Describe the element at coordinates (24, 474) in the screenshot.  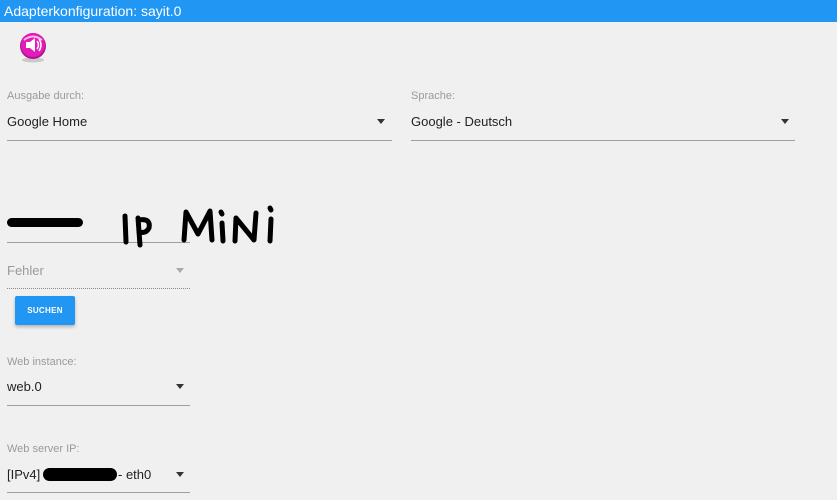
I see `web-server-ip-prefix: [IPv4]` at that location.